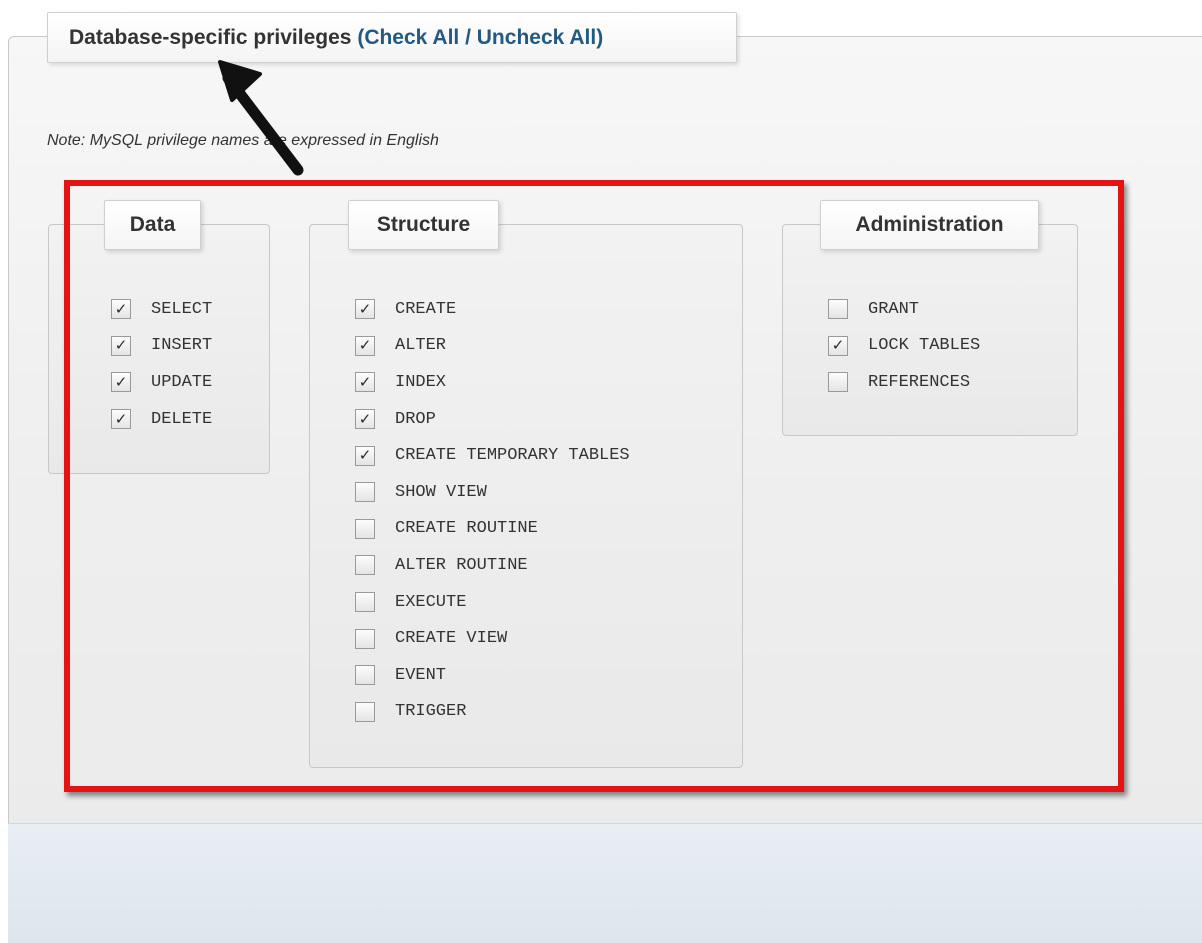 The width and height of the screenshot is (1202, 943). Describe the element at coordinates (423, 225) in the screenshot. I see `structure-legend: Structure` at that location.